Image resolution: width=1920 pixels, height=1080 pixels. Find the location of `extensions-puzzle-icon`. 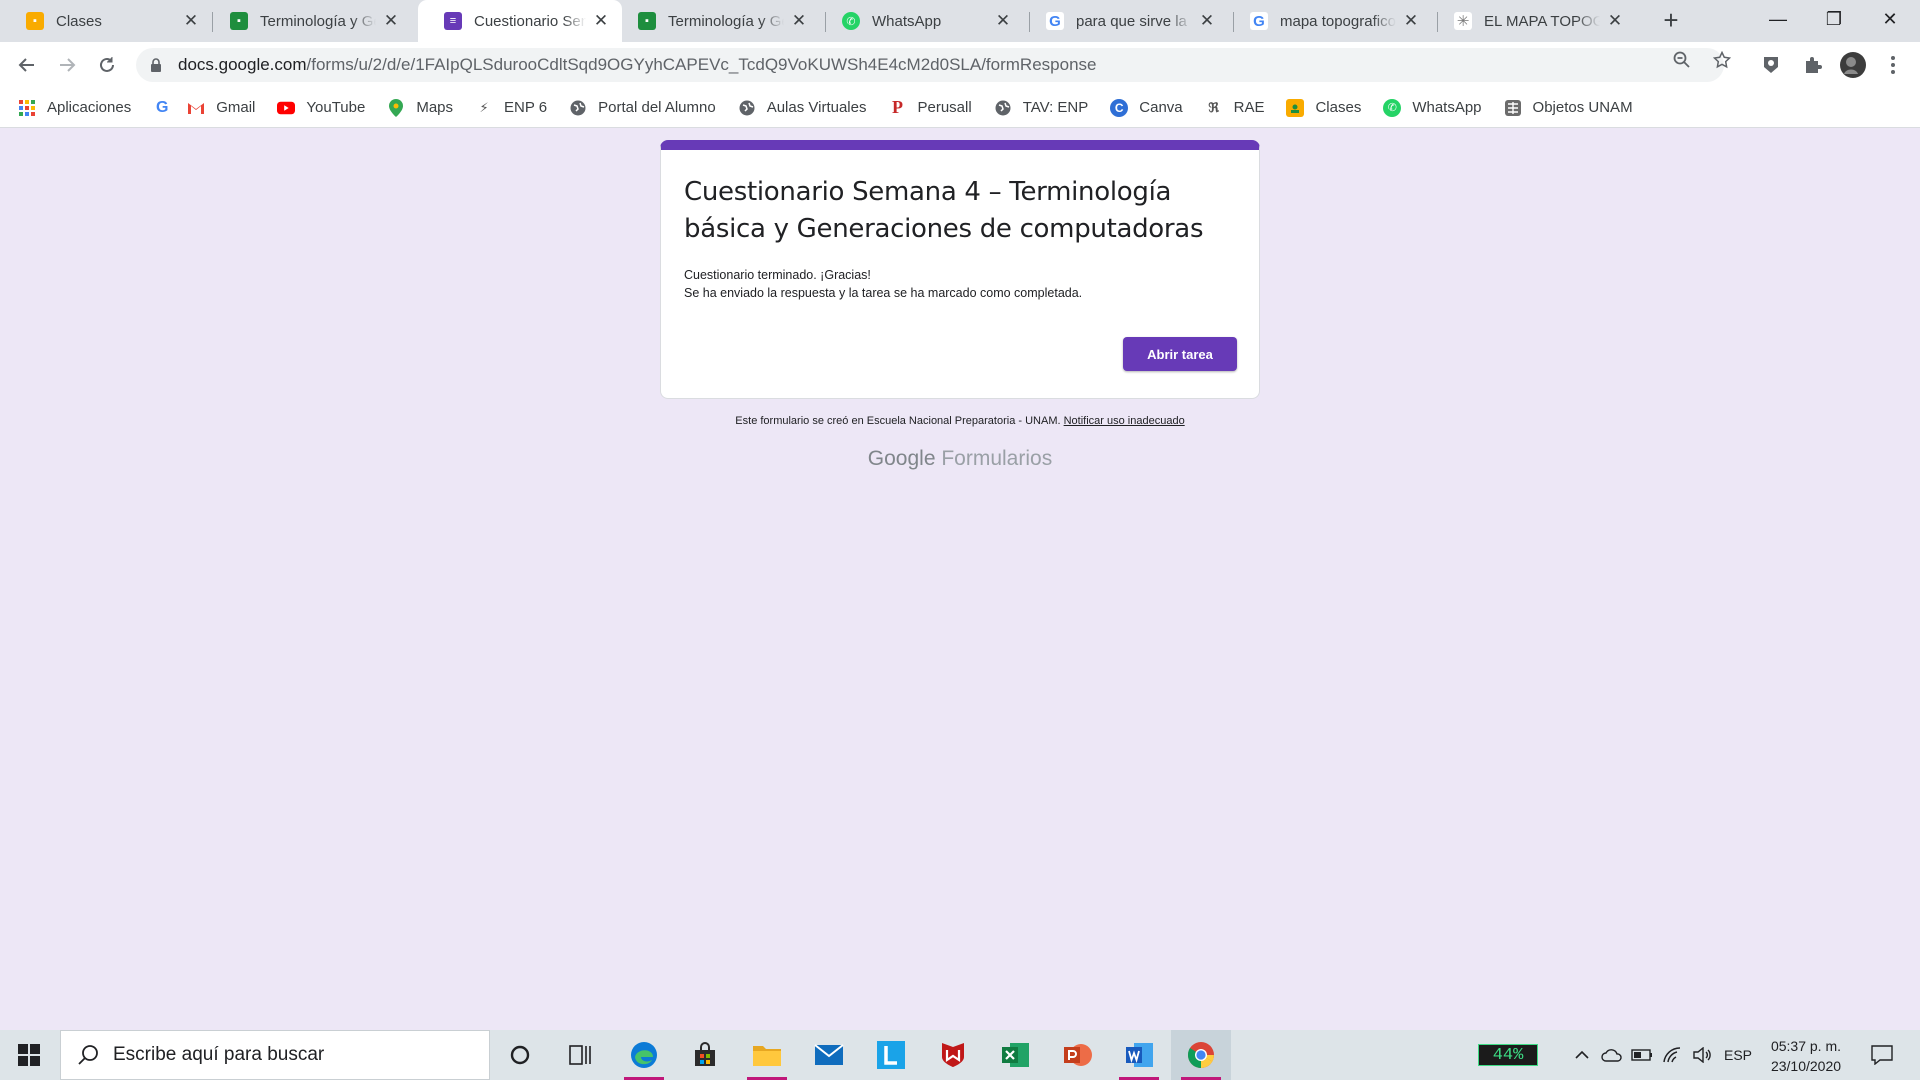

extensions-puzzle-icon is located at coordinates (1813, 65).